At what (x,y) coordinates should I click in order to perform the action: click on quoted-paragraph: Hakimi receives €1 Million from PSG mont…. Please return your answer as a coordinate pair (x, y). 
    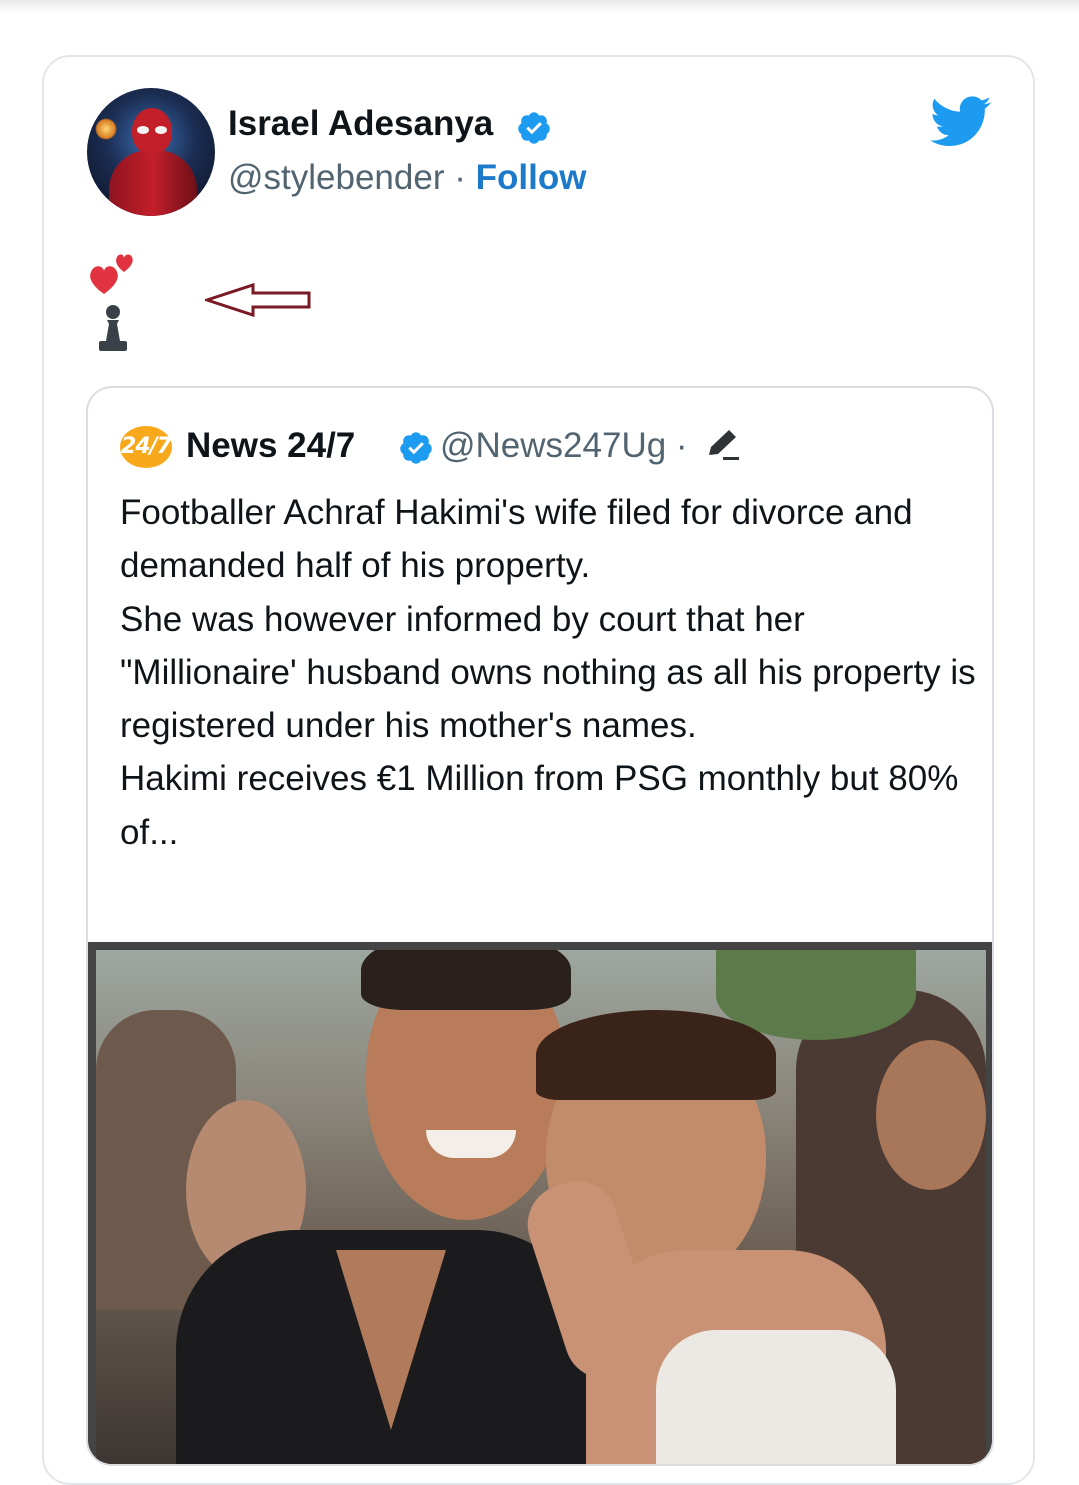
    Looking at the image, I should click on (539, 805).